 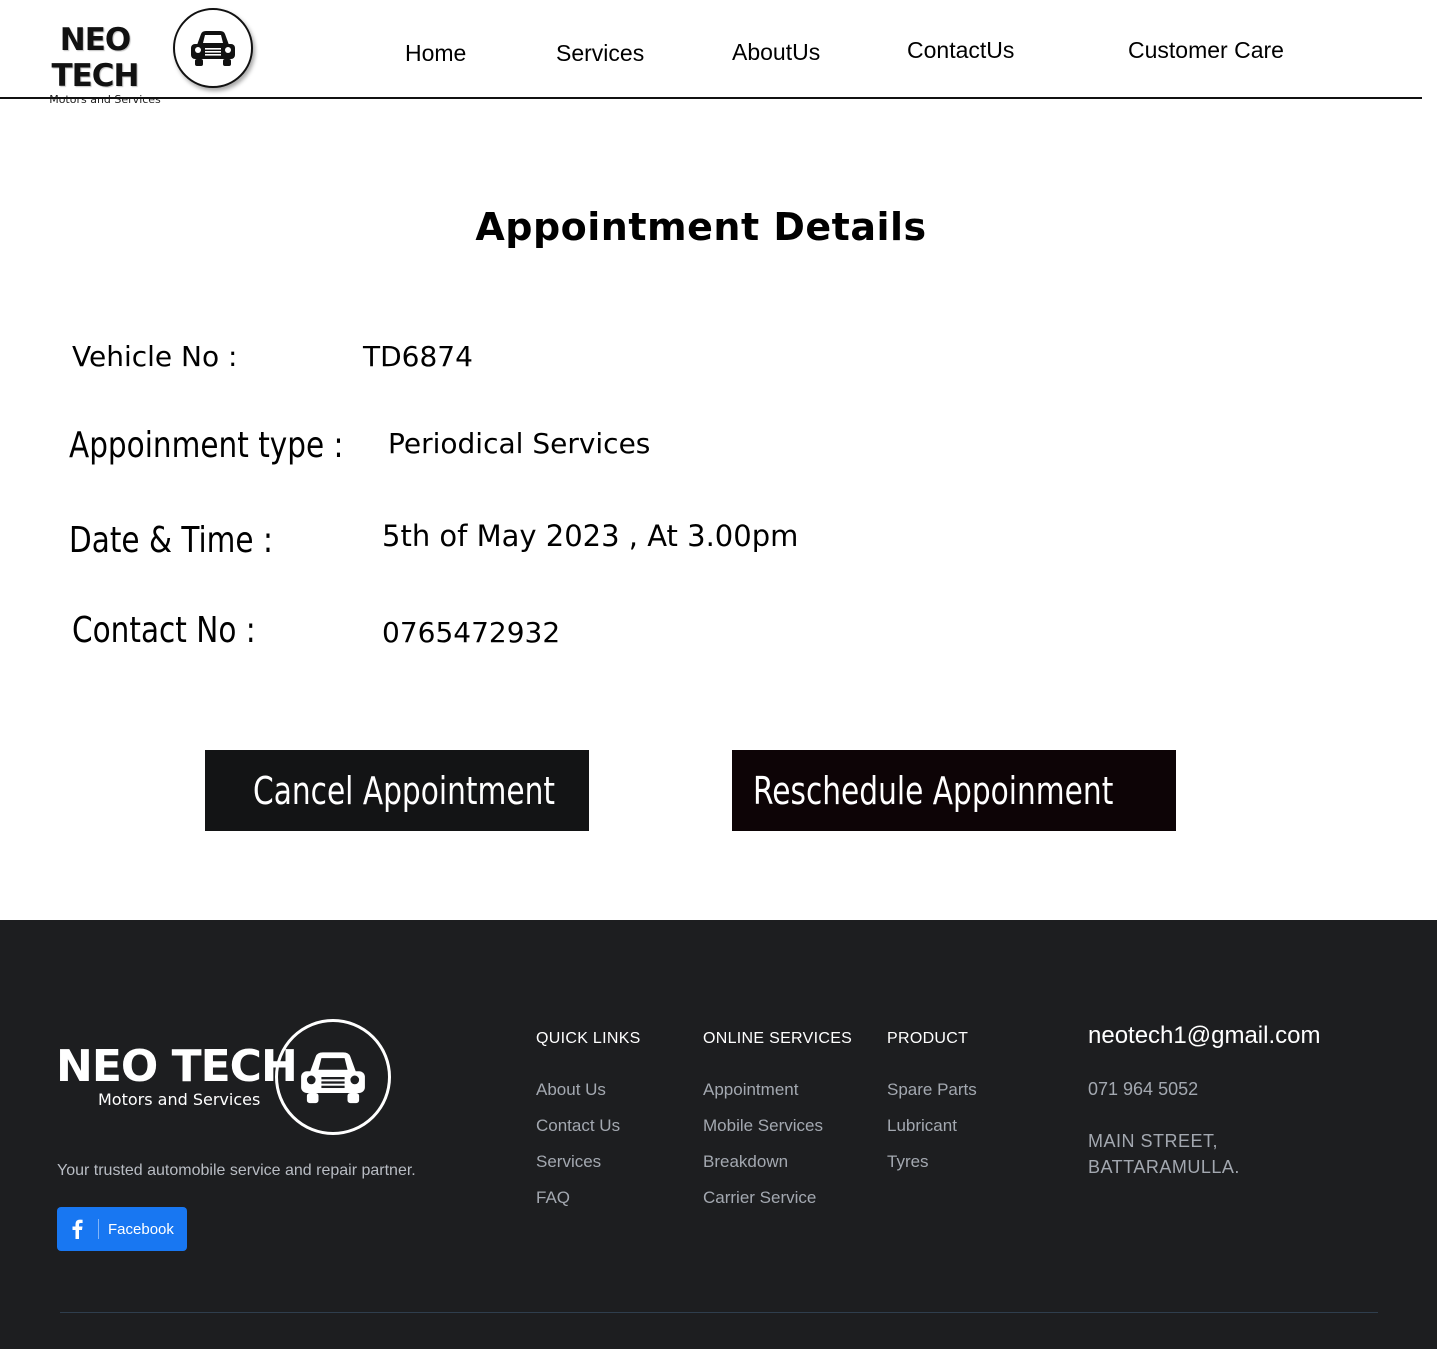 What do you see at coordinates (404, 790) in the screenshot?
I see `cancel-appointment-label: Cancel Appointment` at bounding box center [404, 790].